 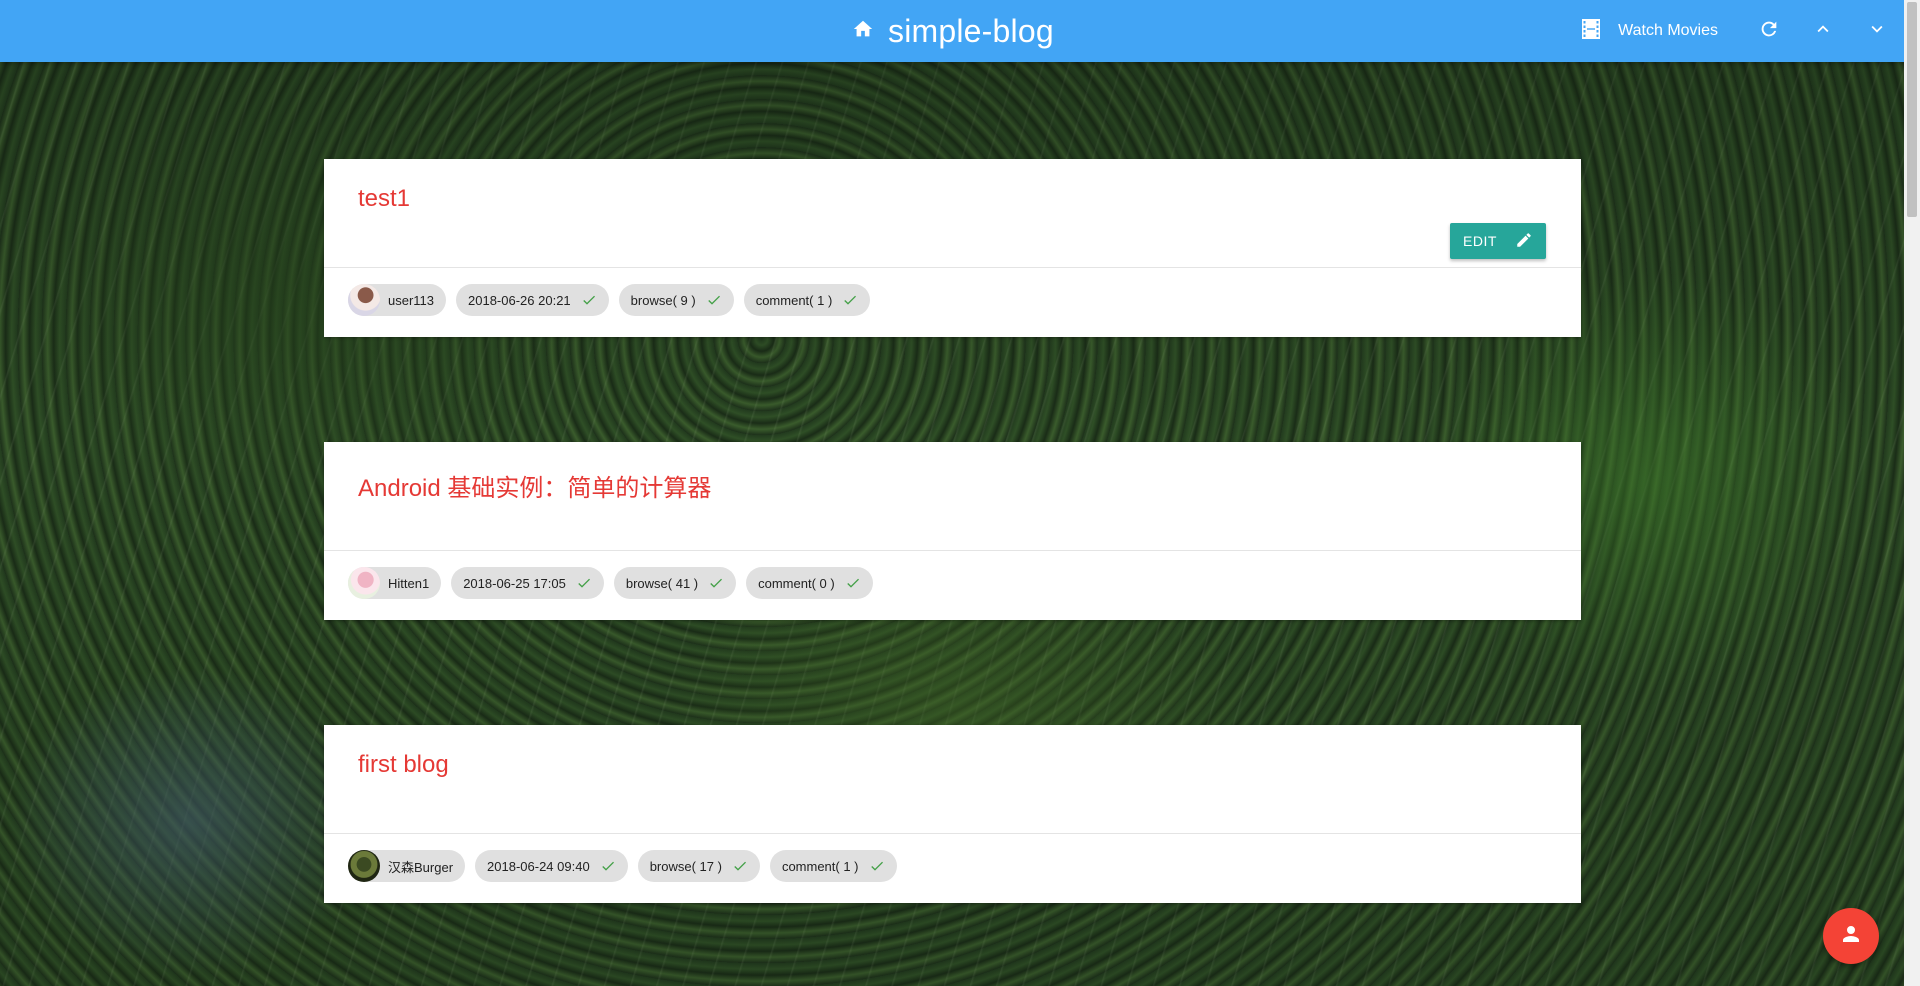 What do you see at coordinates (384, 199) in the screenshot?
I see `post-title: test1` at bounding box center [384, 199].